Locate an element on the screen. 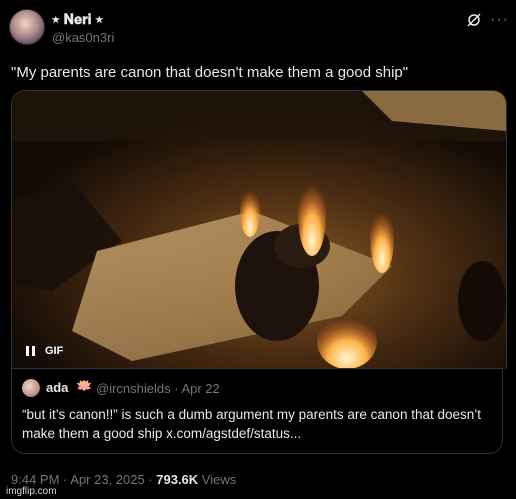 The image size is (516, 499). quote-avatar is located at coordinates (31, 388).